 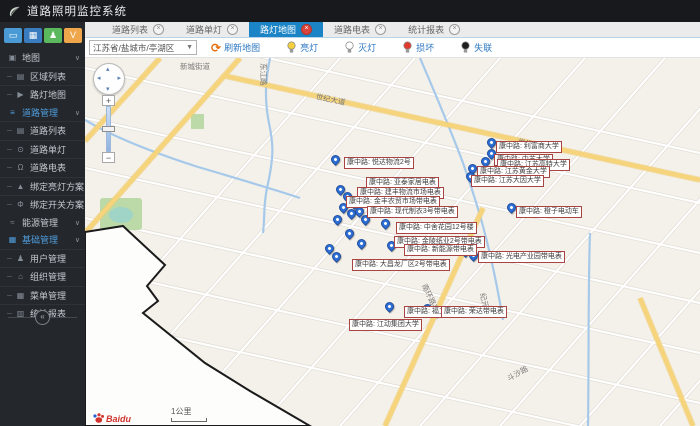 What do you see at coordinates (33, 35) in the screenshot?
I see `app-button-grid: ▦` at bounding box center [33, 35].